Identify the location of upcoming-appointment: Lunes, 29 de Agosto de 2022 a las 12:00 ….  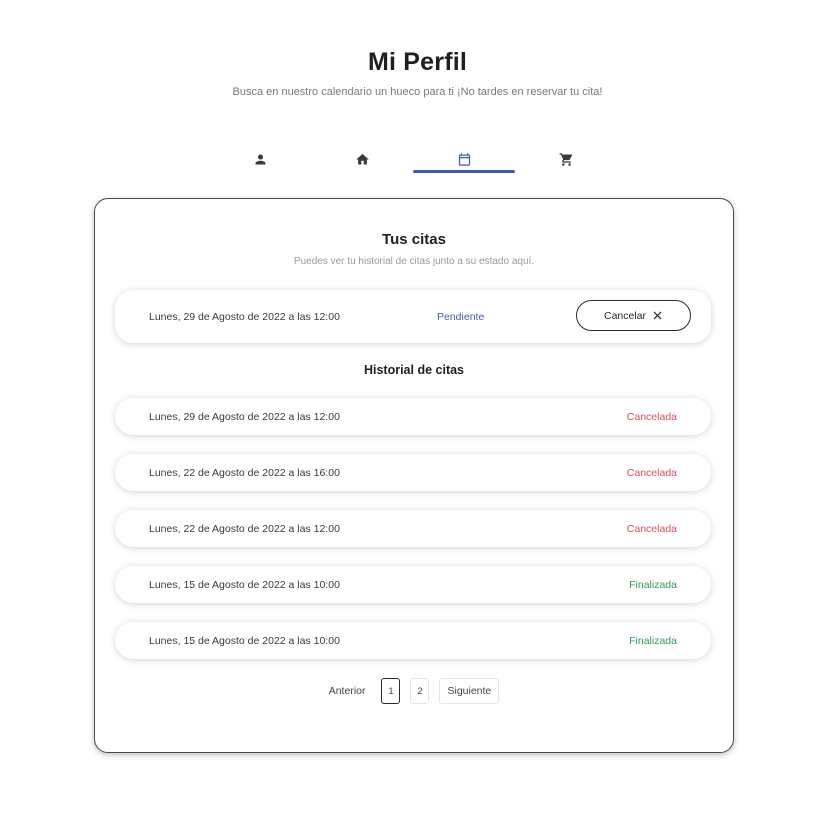
(413, 316).